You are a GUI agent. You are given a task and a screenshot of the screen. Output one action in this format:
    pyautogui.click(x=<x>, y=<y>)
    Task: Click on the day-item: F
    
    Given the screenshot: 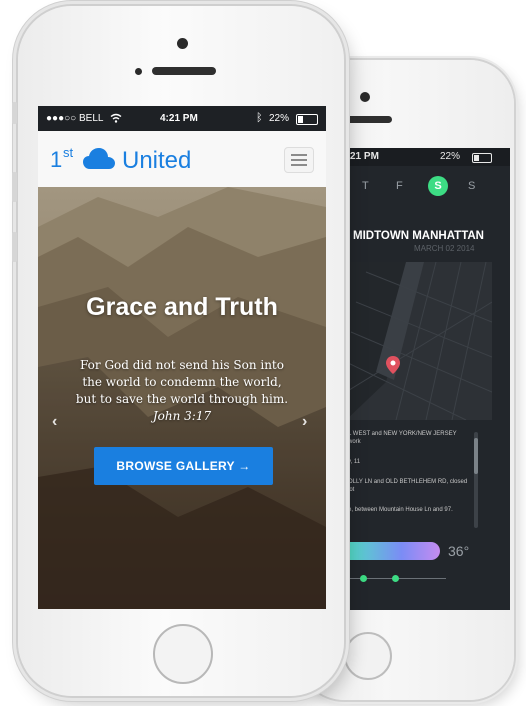 What is the action you would take?
    pyautogui.click(x=399, y=186)
    